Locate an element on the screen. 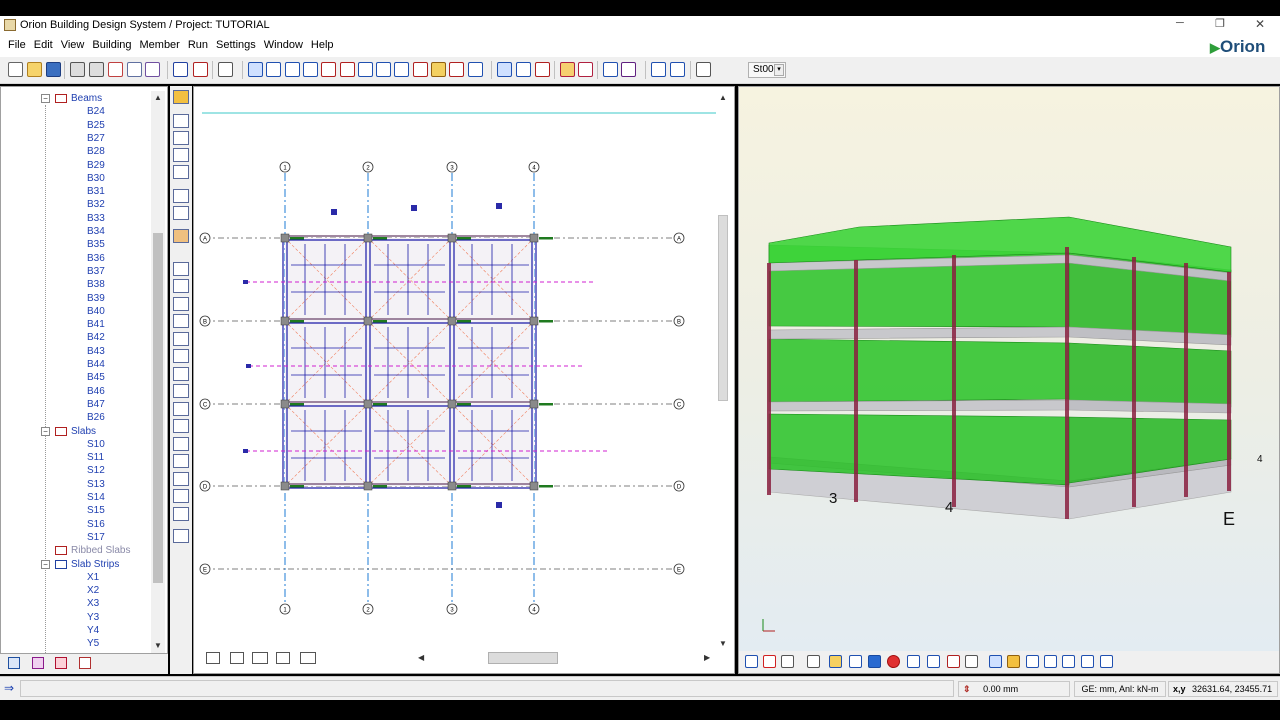 The image size is (1280, 720). building-icon is located at coordinates (523, 69).